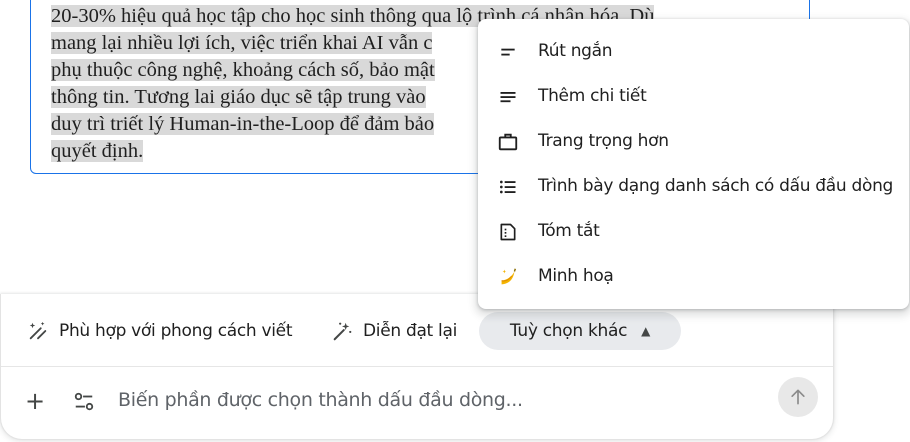  Describe the element at coordinates (592, 96) in the screenshot. I see `menu-item-label: Thêm chi tiết` at that location.